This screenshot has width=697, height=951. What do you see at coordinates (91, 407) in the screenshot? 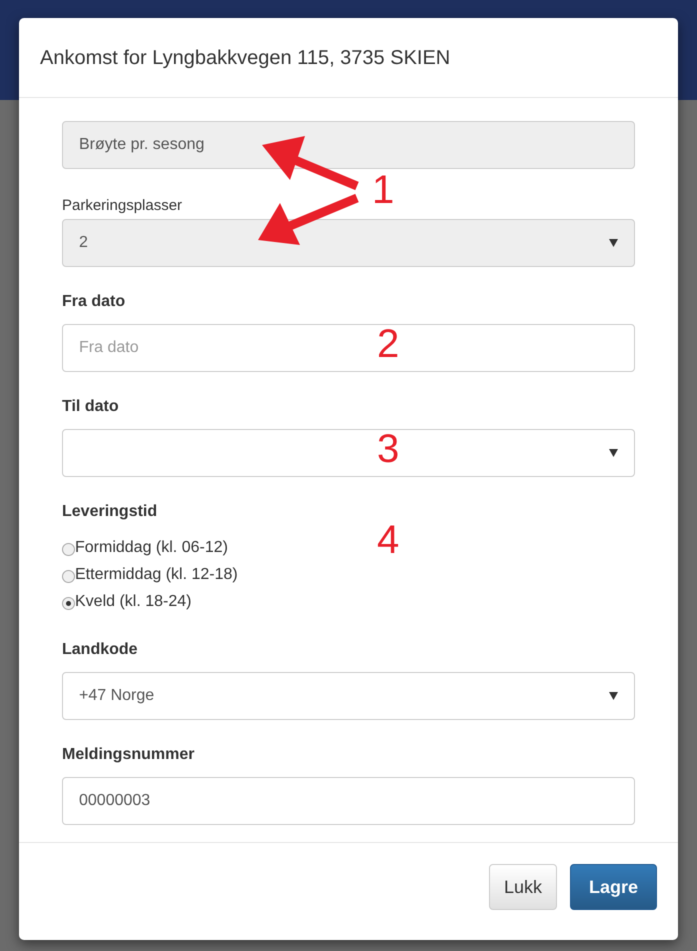
I see `field-label: Til dato` at bounding box center [91, 407].